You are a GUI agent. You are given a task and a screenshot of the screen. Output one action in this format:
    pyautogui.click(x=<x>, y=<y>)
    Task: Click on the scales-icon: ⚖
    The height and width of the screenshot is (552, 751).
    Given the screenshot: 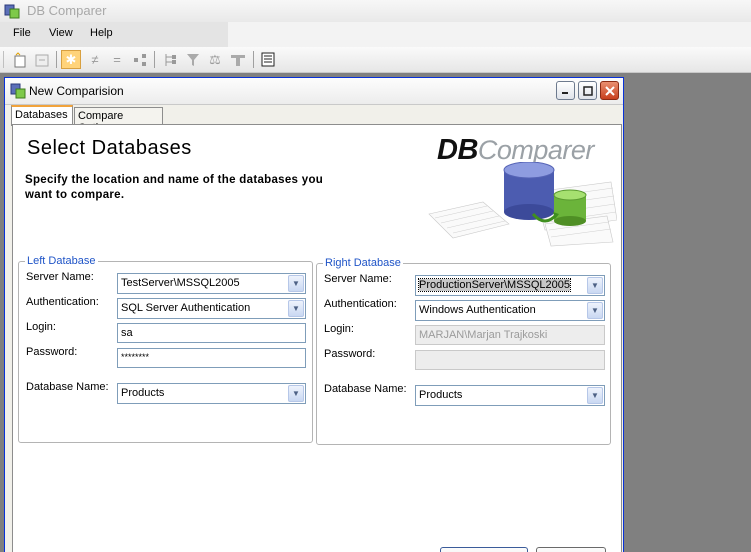 What is the action you would take?
    pyautogui.click(x=215, y=59)
    